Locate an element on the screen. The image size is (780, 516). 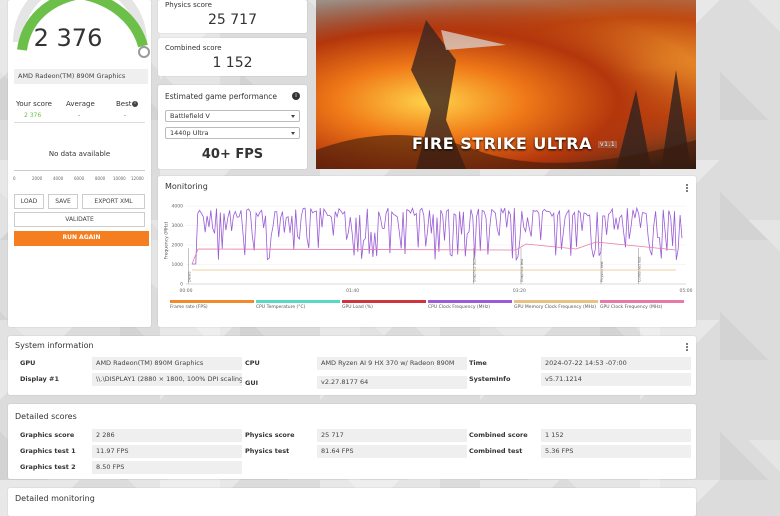
y-tick-label: 1000 is located at coordinates (178, 265).